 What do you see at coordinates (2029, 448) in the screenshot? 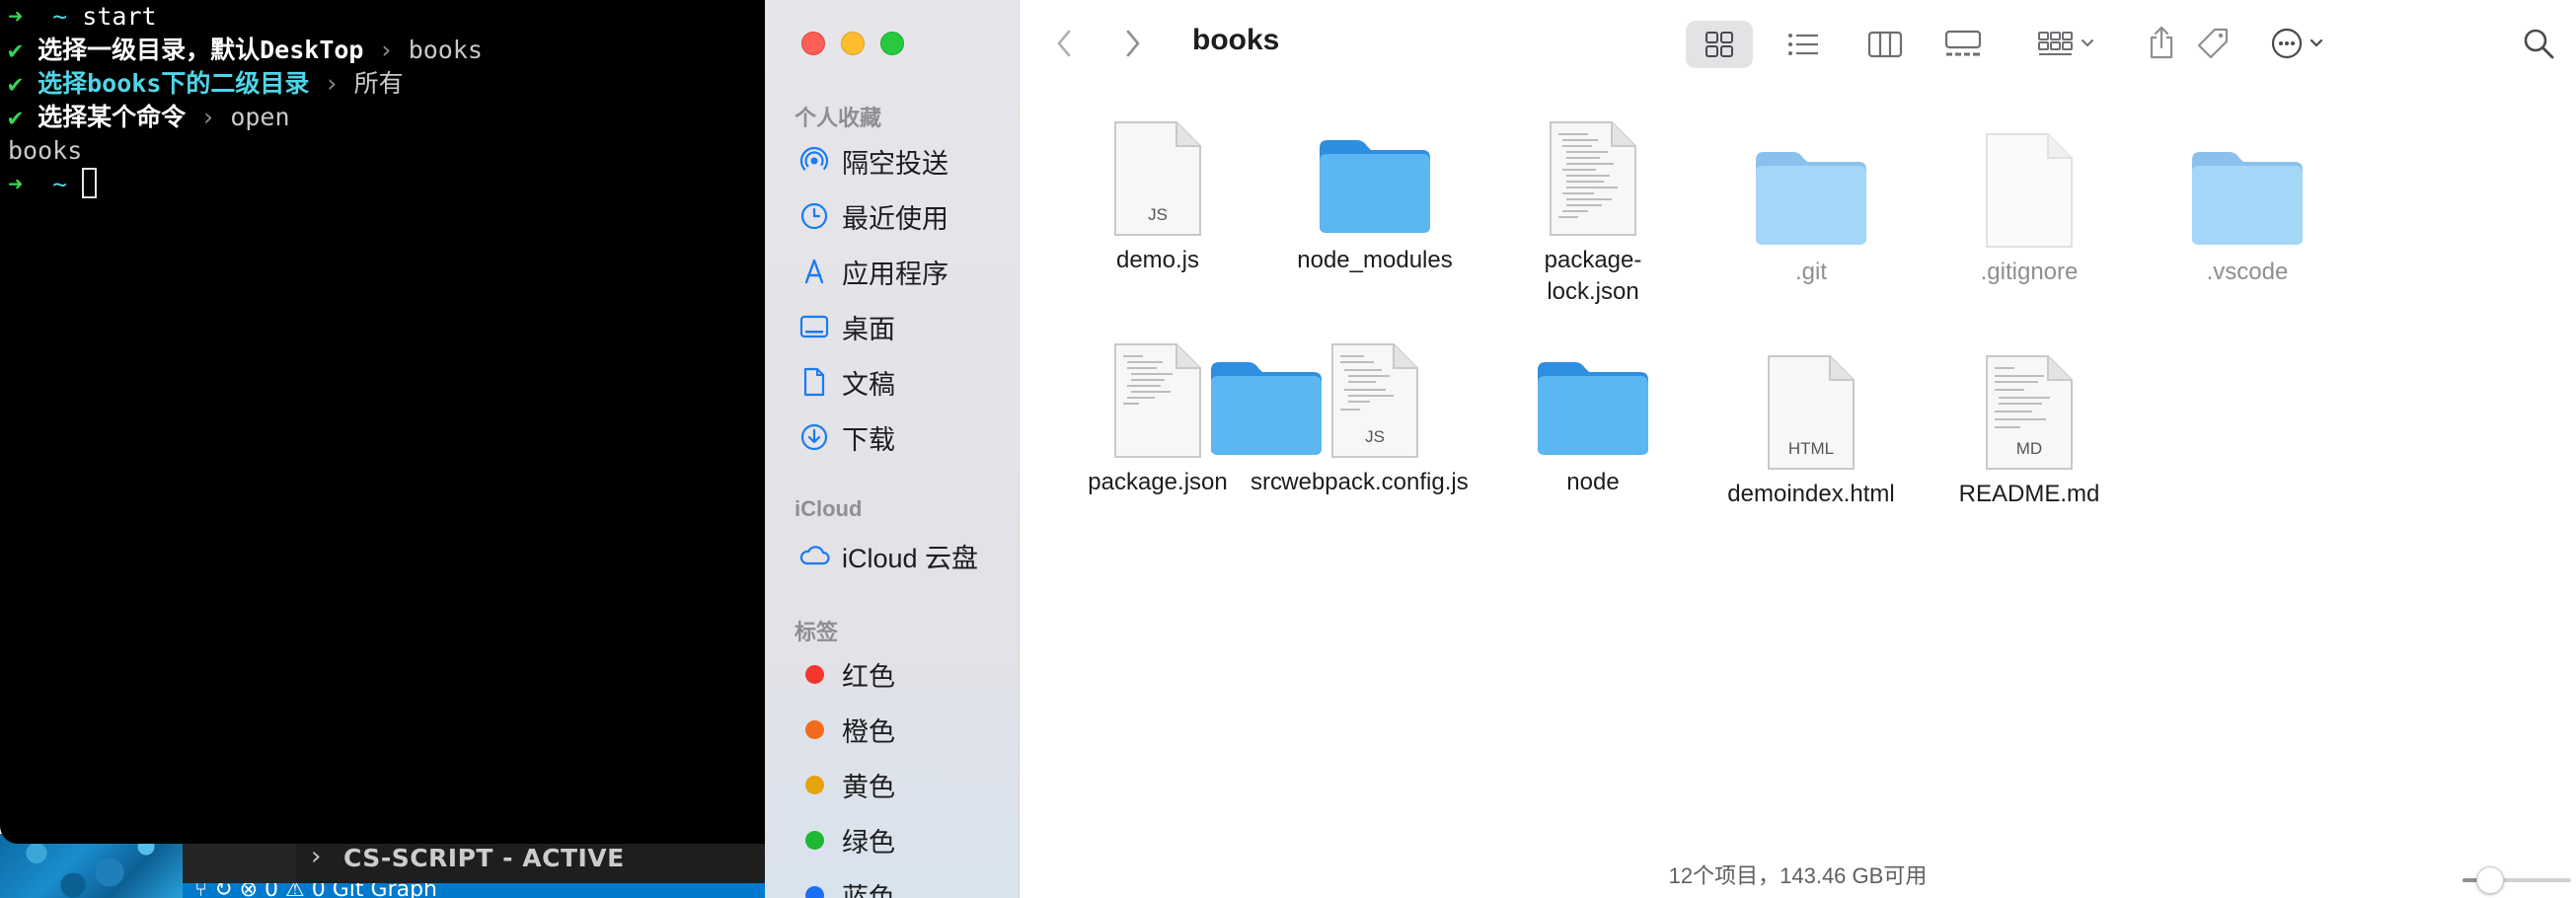
I see `file-type-label: MD` at bounding box center [2029, 448].